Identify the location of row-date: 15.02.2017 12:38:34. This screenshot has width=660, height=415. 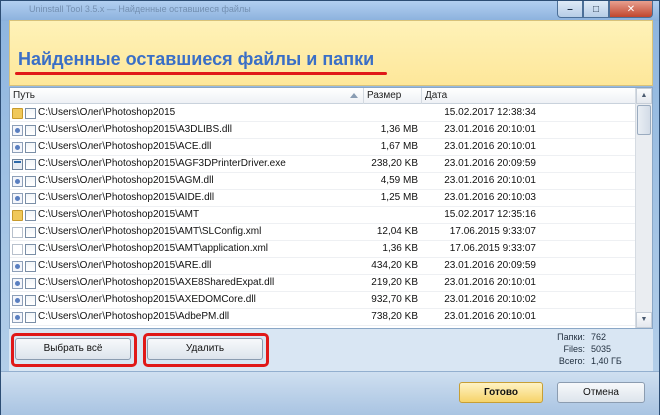
(490, 112).